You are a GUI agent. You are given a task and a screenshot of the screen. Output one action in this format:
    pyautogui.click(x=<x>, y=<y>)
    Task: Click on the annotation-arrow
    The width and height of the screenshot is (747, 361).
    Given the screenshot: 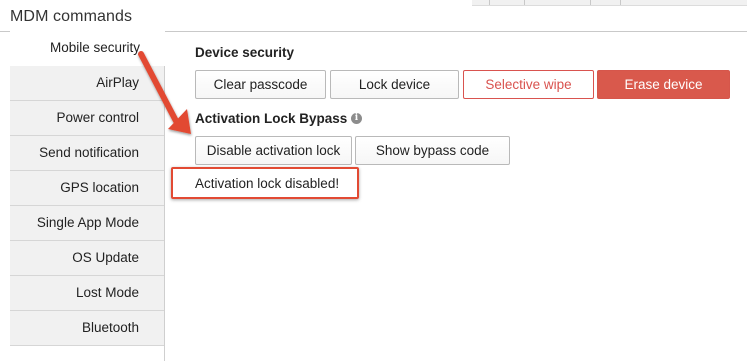 What is the action you would take?
    pyautogui.click(x=164, y=92)
    